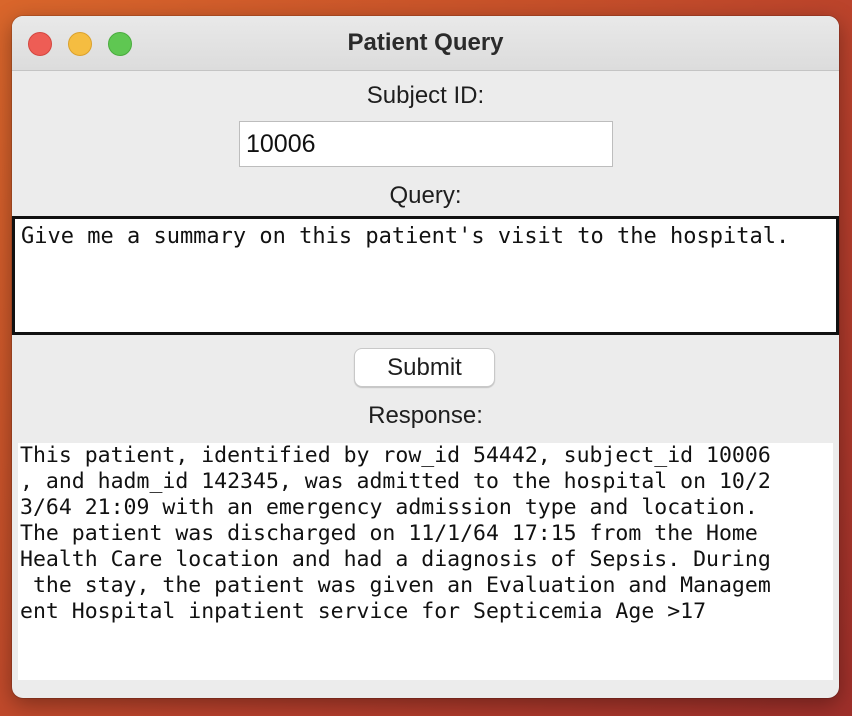  Describe the element at coordinates (425, 195) in the screenshot. I see `query-label: Query:` at that location.